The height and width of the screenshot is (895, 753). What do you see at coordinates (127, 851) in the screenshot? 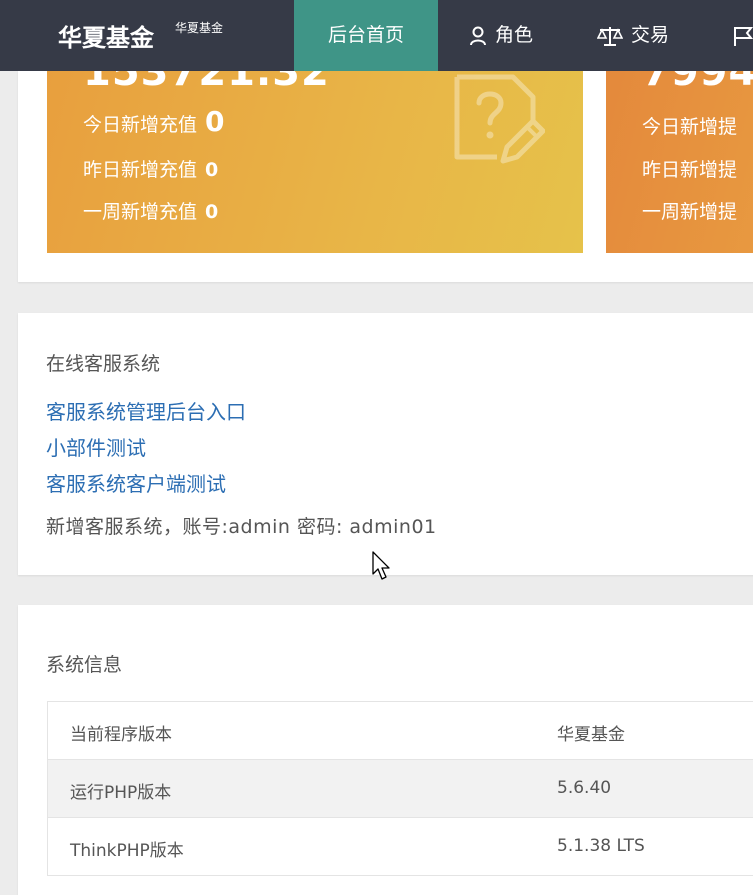
I see `row-key: ThinkPHP版本` at bounding box center [127, 851].